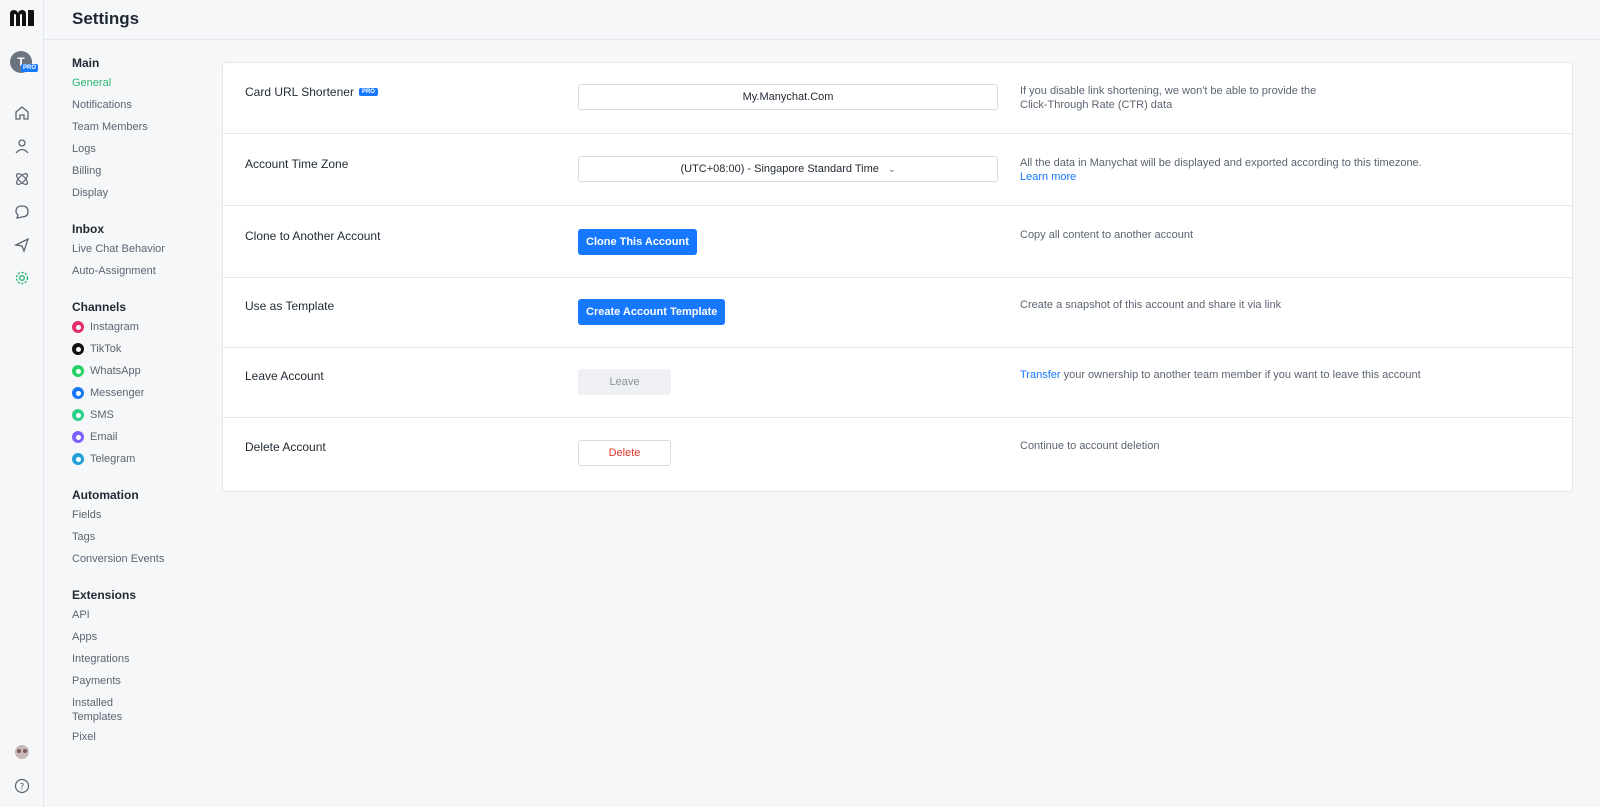 Image resolution: width=1600 pixels, height=807 pixels. Describe the element at coordinates (142, 537) in the screenshot. I see `nav-item-tags: Tags` at that location.